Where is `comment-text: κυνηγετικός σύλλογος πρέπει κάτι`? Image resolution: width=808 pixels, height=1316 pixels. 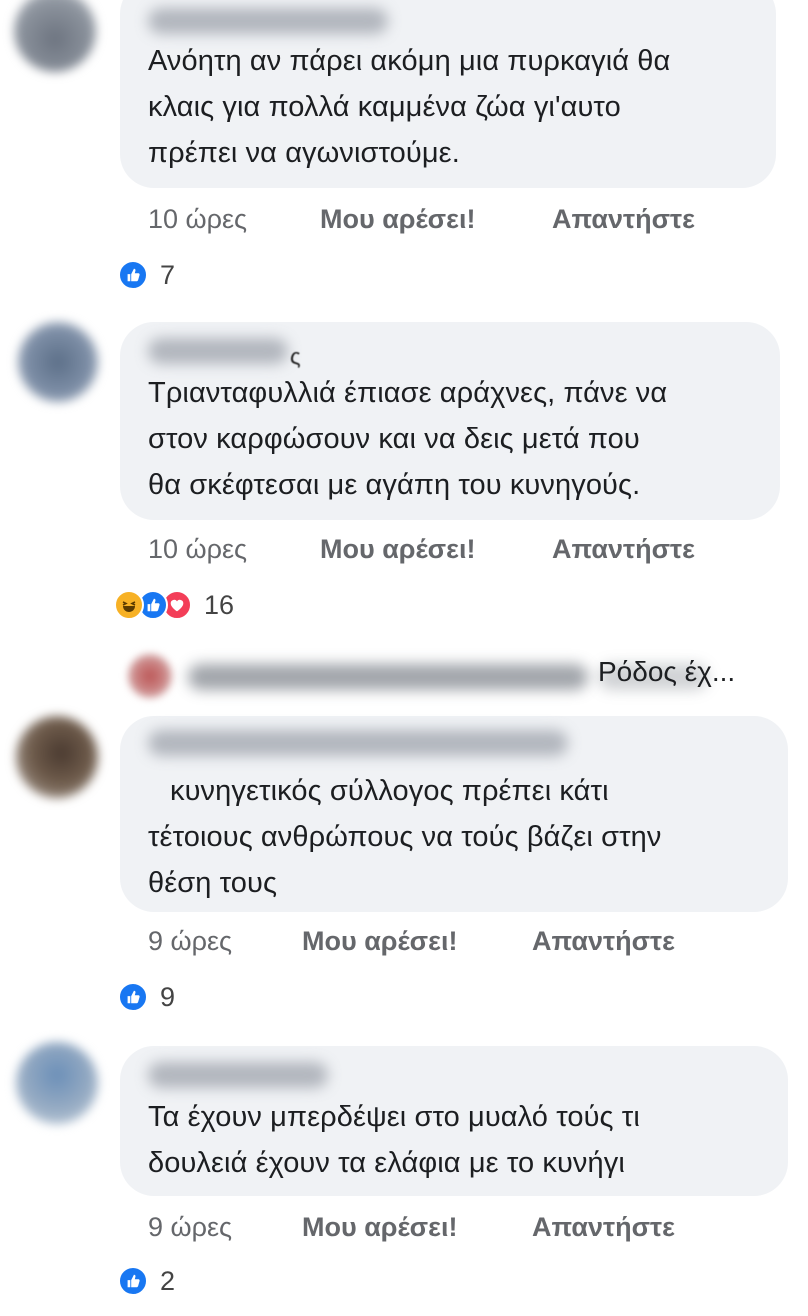
comment-text: κυνηγετικός σύλλογος πρέπει κάτι is located at coordinates (389, 791).